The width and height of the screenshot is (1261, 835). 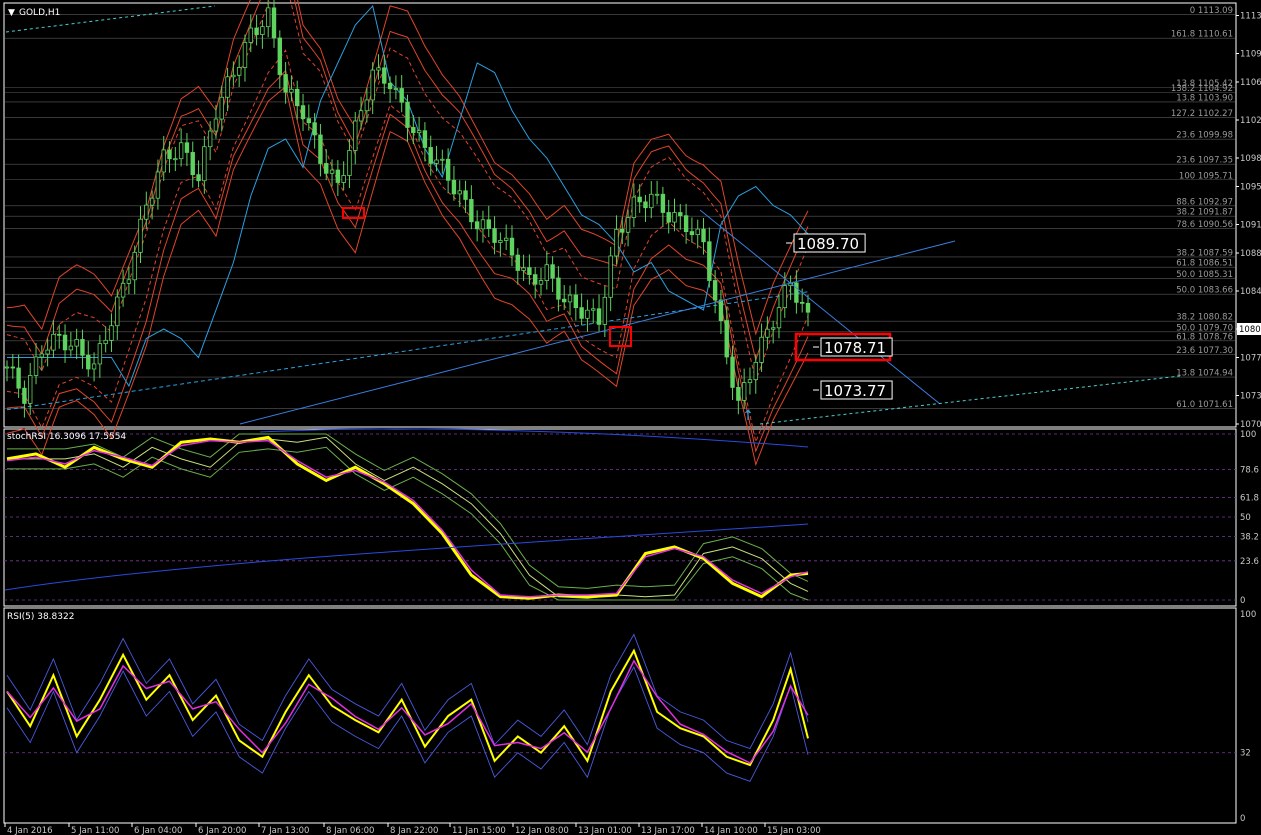 I want to click on time-tick: 12 Jan 08:00, so click(x=542, y=830).